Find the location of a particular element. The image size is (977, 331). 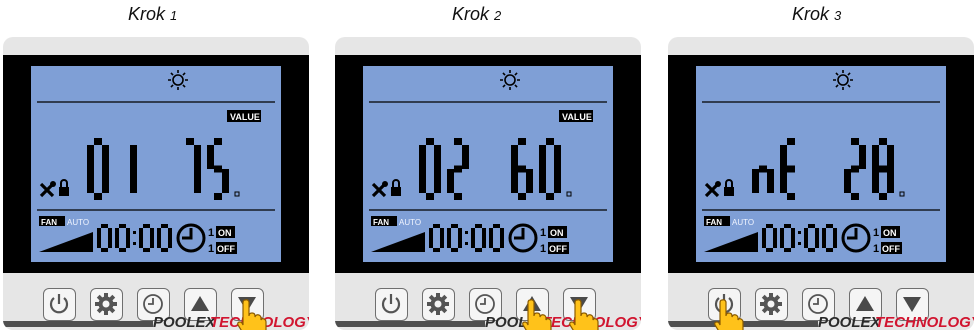

step-title-number: 1 is located at coordinates (174, 15).